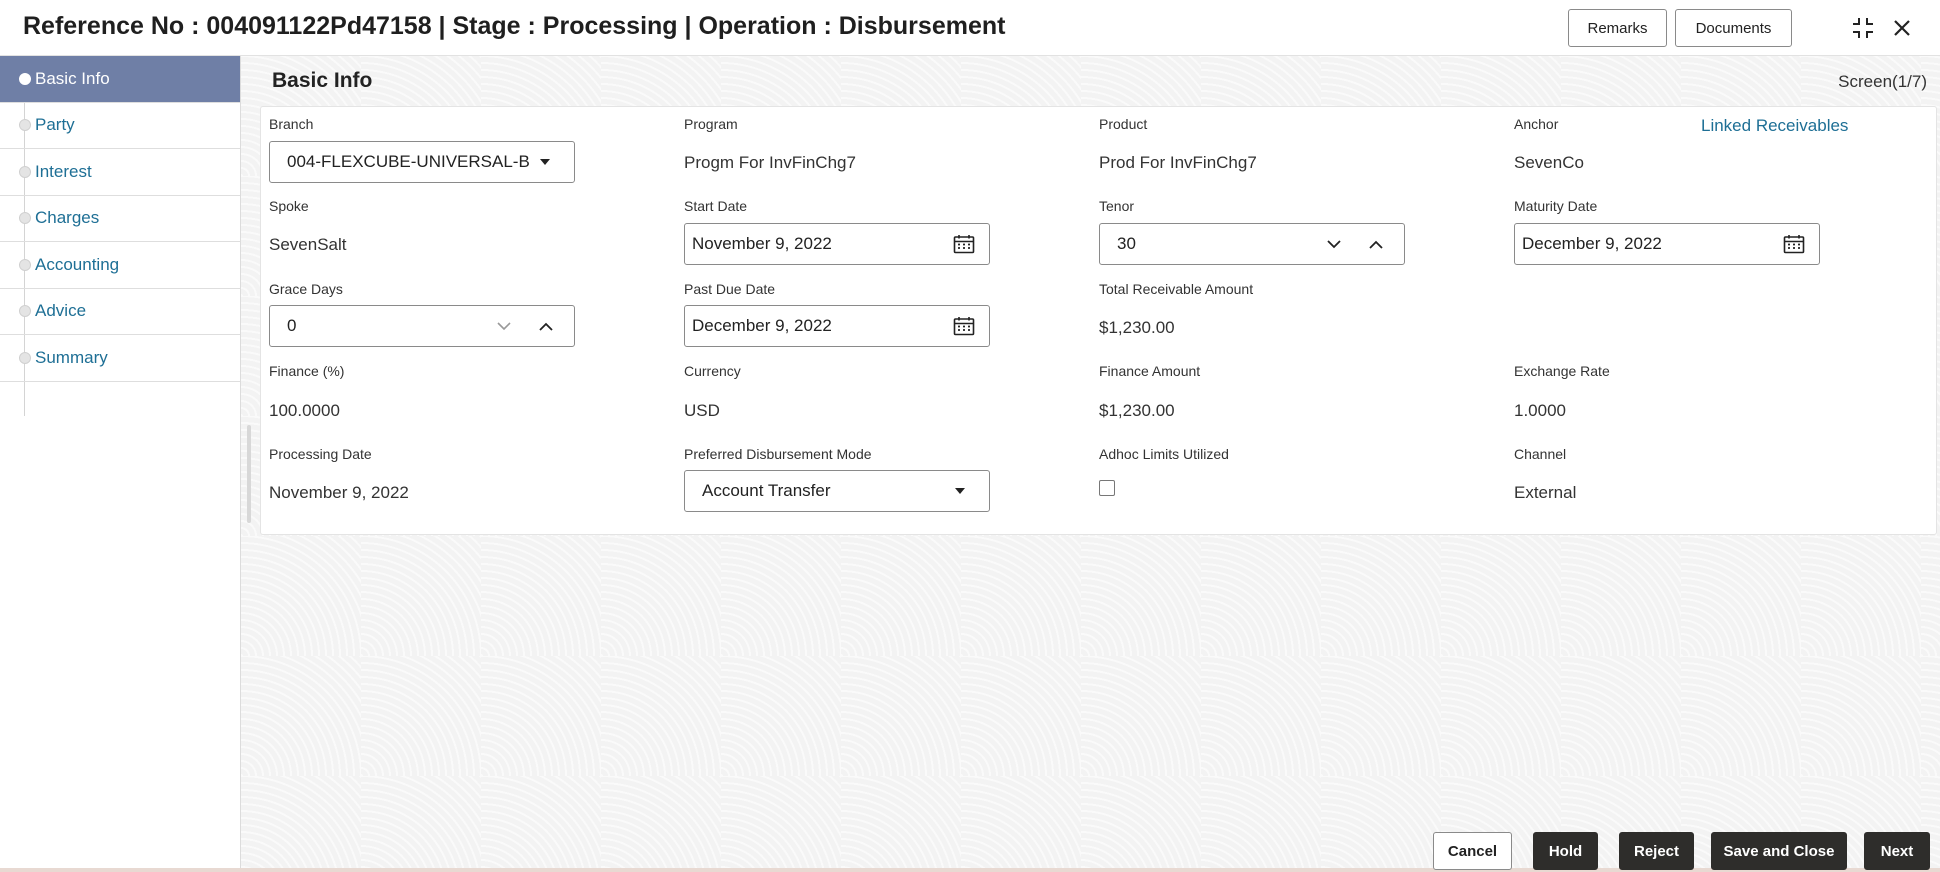 This screenshot has width=1940, height=872. I want to click on start-date-label: Start Date, so click(716, 206).